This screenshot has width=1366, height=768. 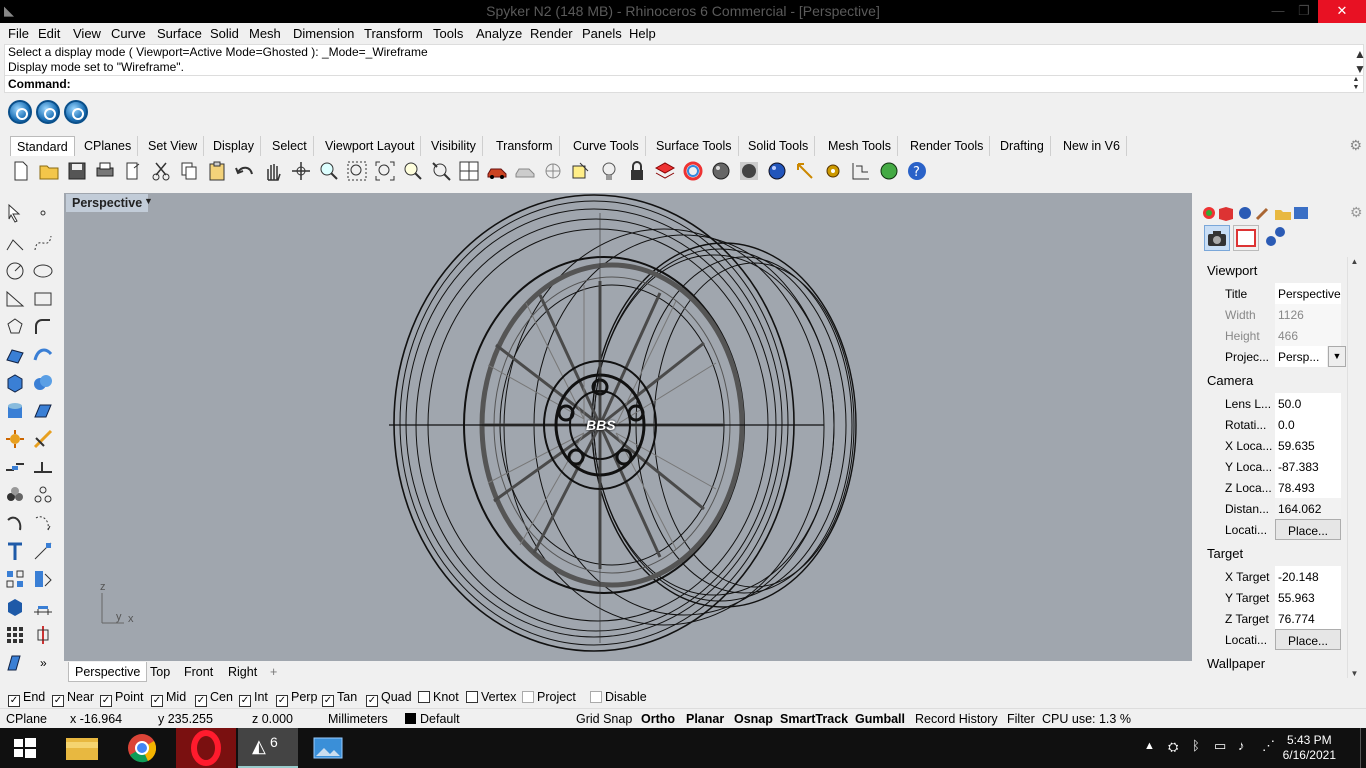 What do you see at coordinates (15, 551) in the screenshot?
I see `text-icon` at bounding box center [15, 551].